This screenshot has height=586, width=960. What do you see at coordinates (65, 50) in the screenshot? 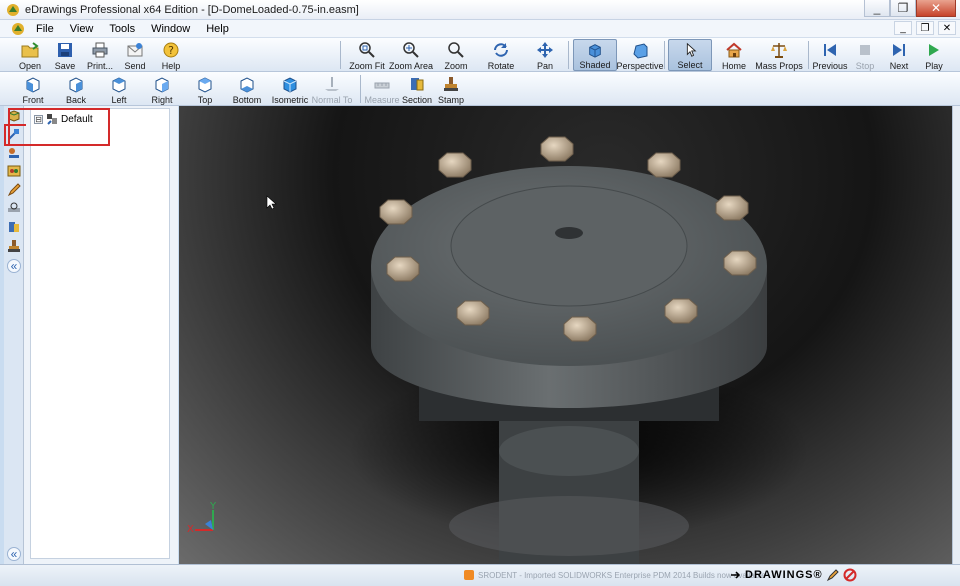
I see `floppy-disk-icon` at bounding box center [65, 50].